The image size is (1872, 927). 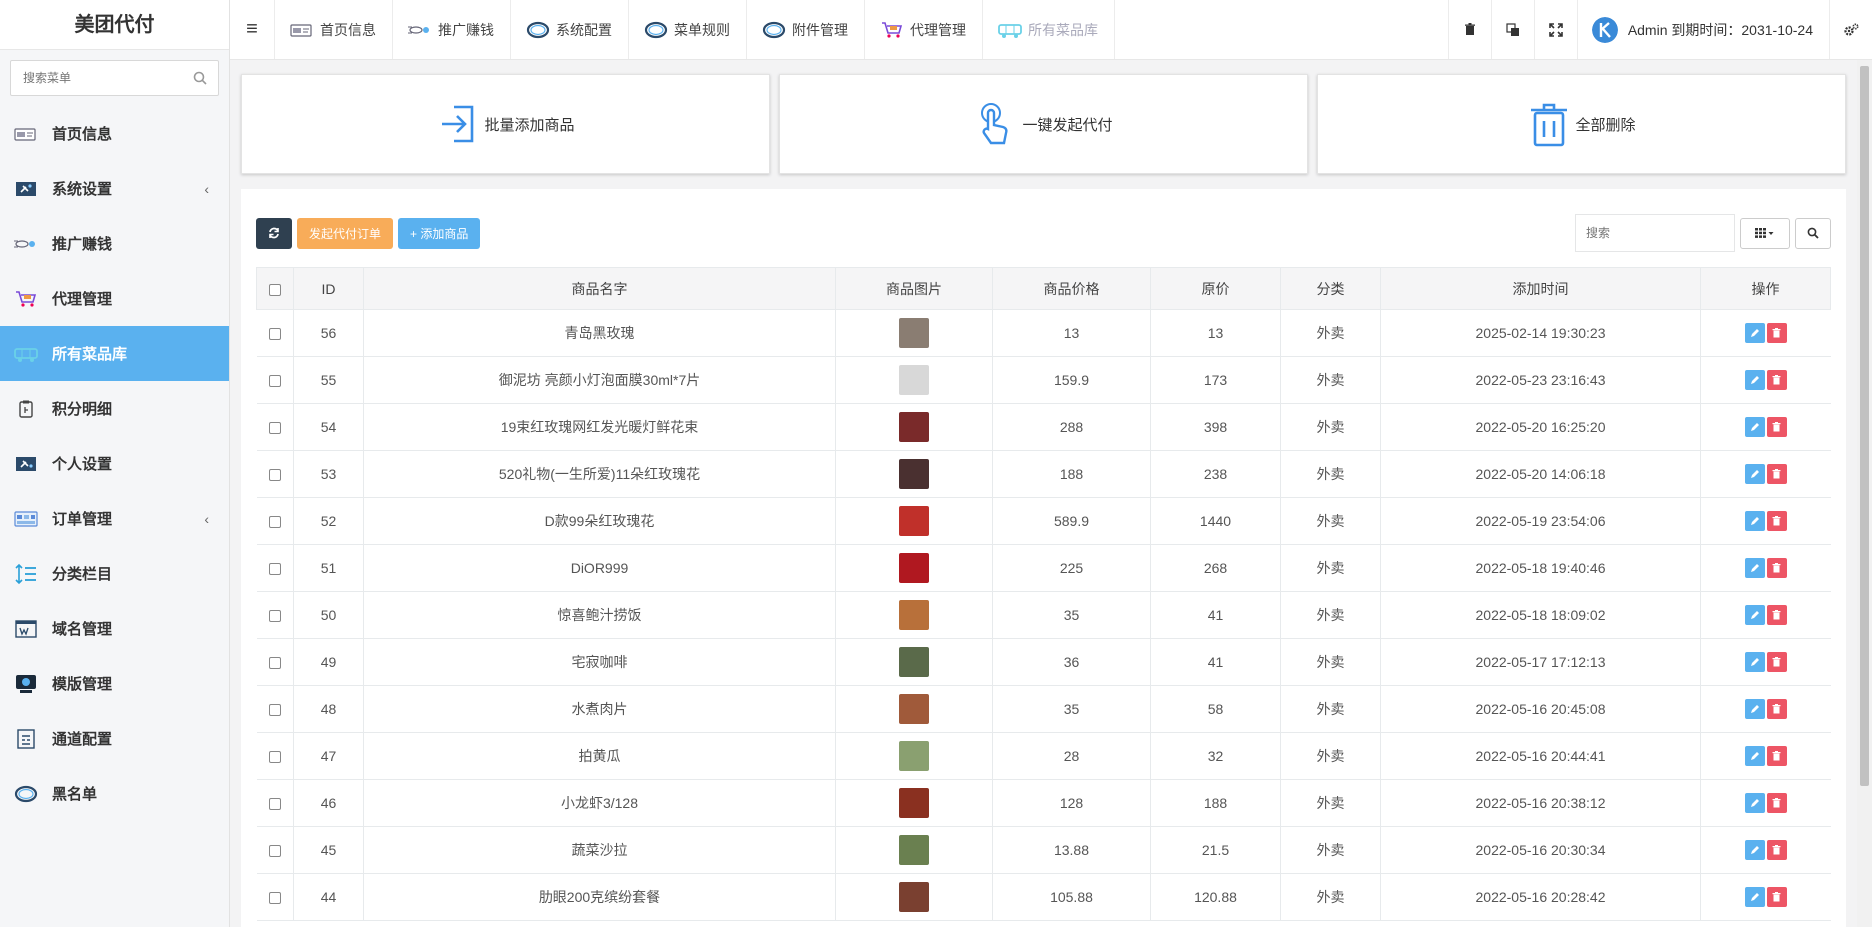 I want to click on tab-6: 所有菜品库, so click(x=1048, y=29).